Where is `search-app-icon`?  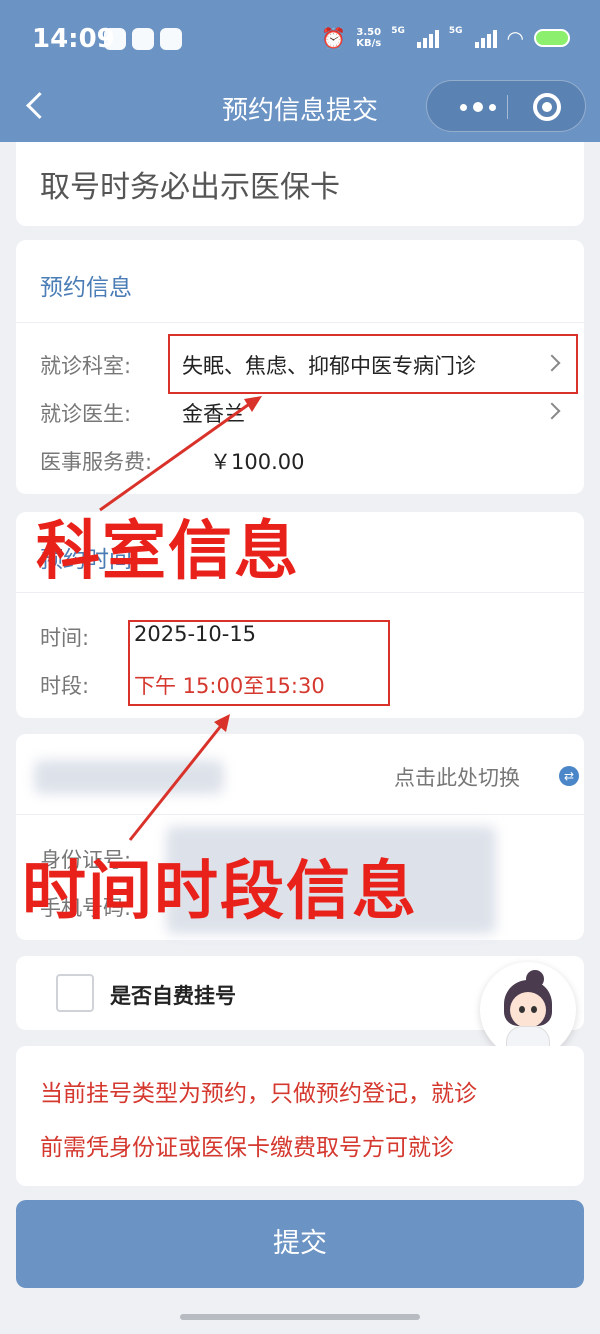 search-app-icon is located at coordinates (171, 39).